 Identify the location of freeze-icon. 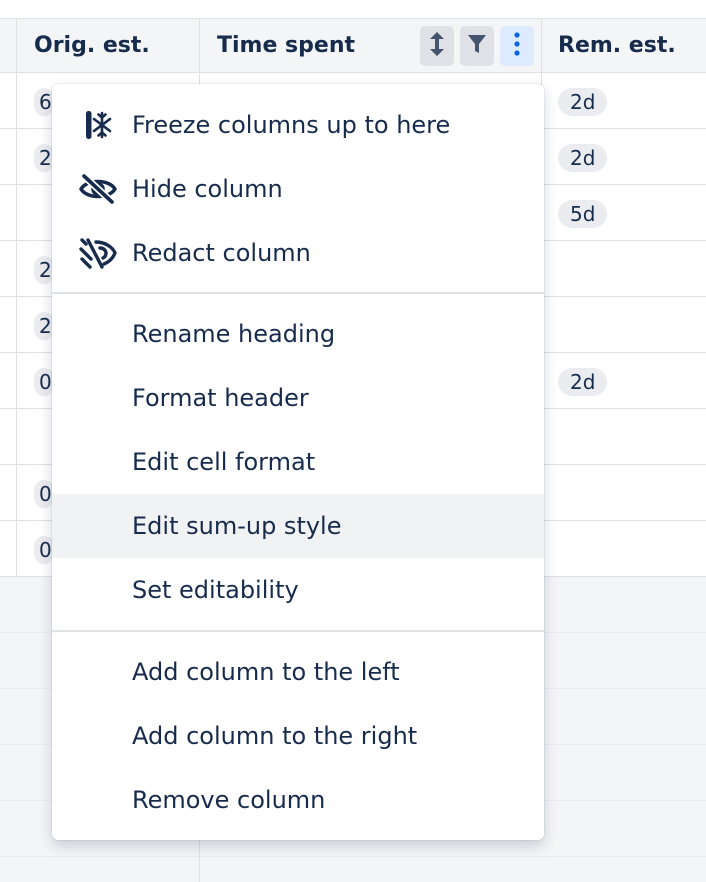
(98, 125).